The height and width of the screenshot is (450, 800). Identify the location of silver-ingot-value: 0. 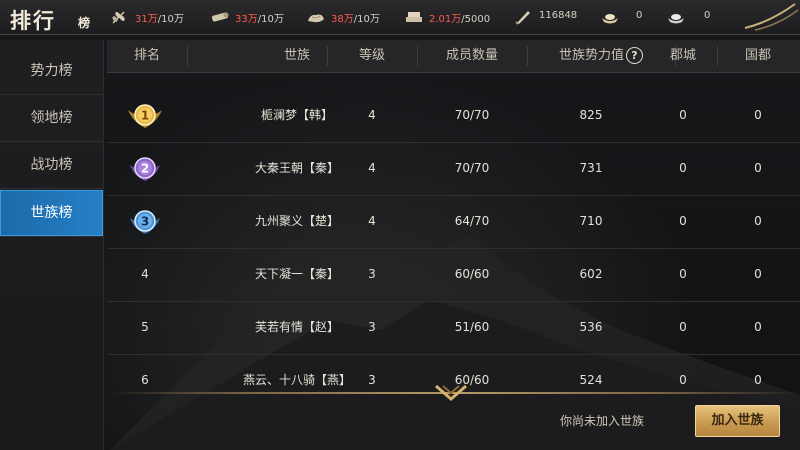
(707, 15).